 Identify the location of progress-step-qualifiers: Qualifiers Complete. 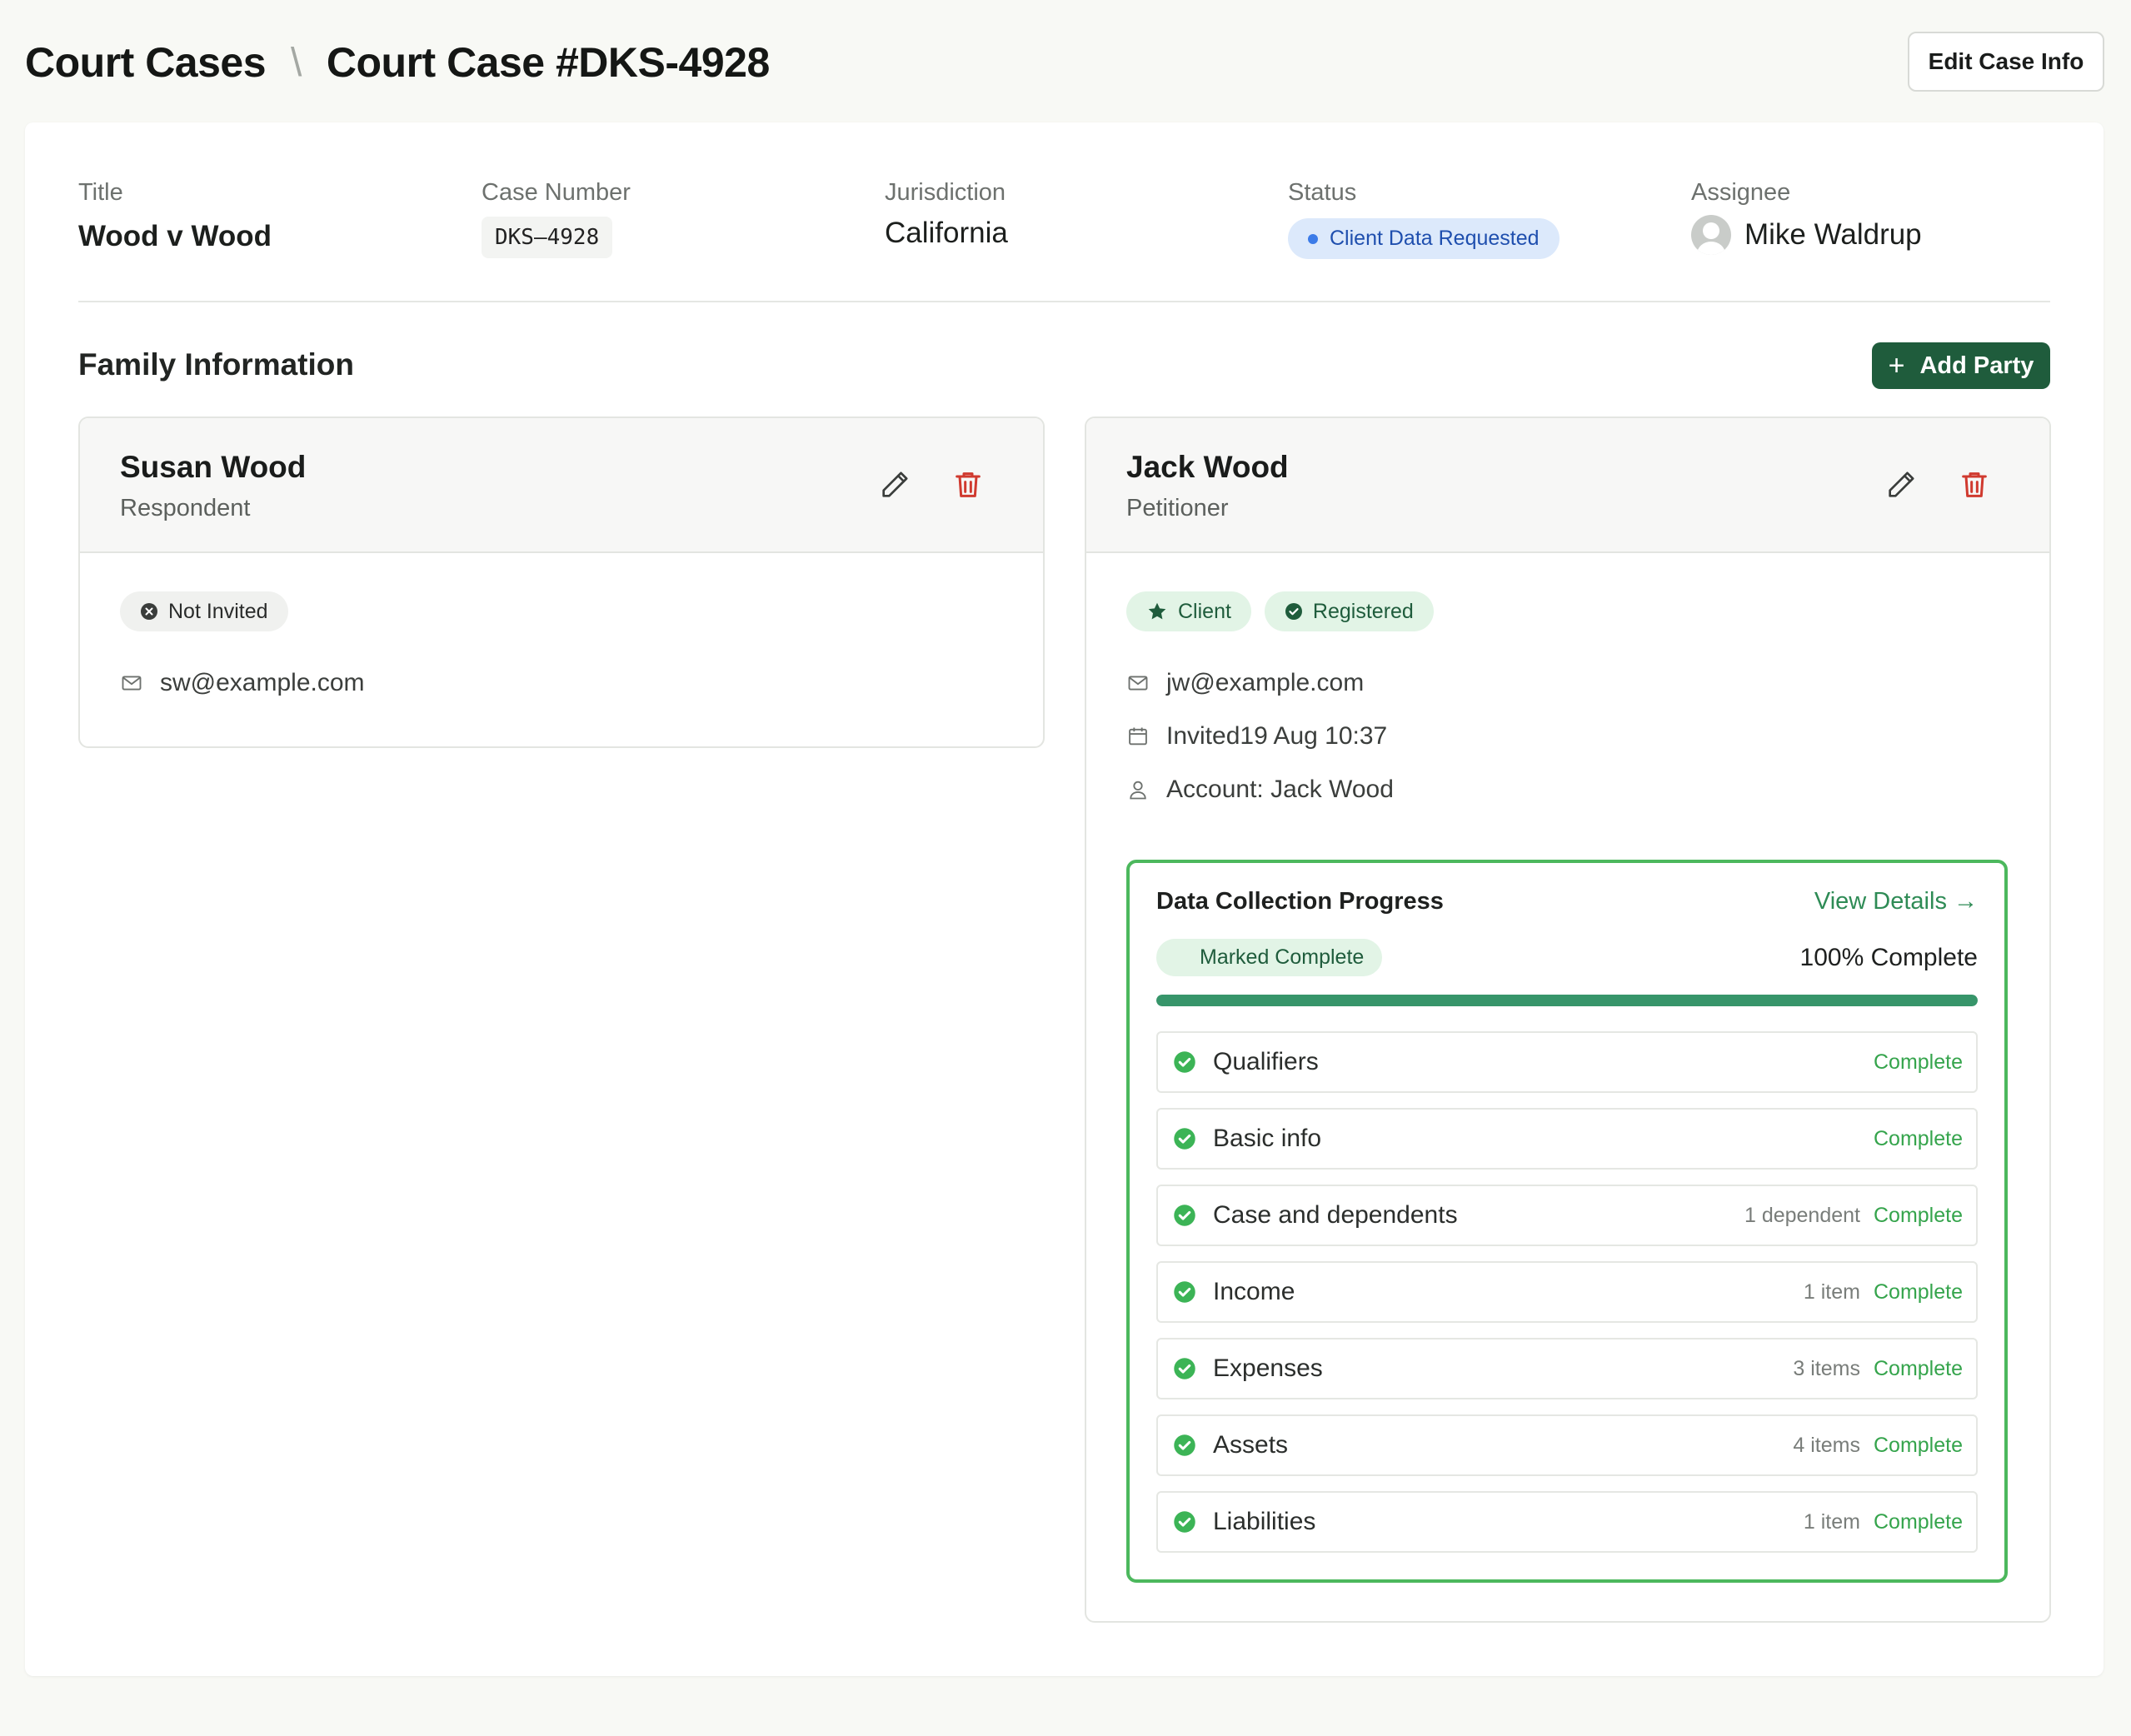
(1567, 1062).